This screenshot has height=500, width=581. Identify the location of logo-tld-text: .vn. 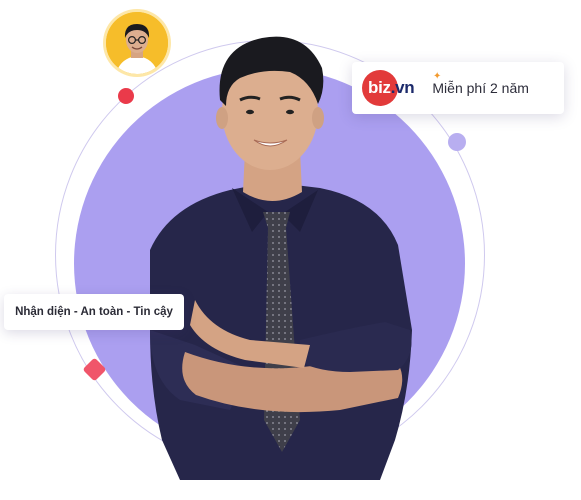
(402, 87).